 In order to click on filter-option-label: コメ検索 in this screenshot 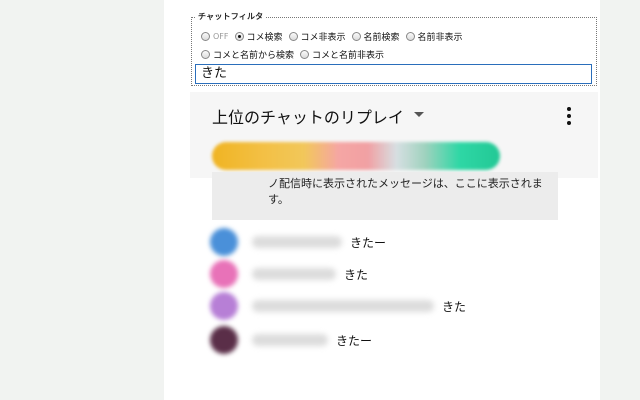, I will do `click(264, 38)`.